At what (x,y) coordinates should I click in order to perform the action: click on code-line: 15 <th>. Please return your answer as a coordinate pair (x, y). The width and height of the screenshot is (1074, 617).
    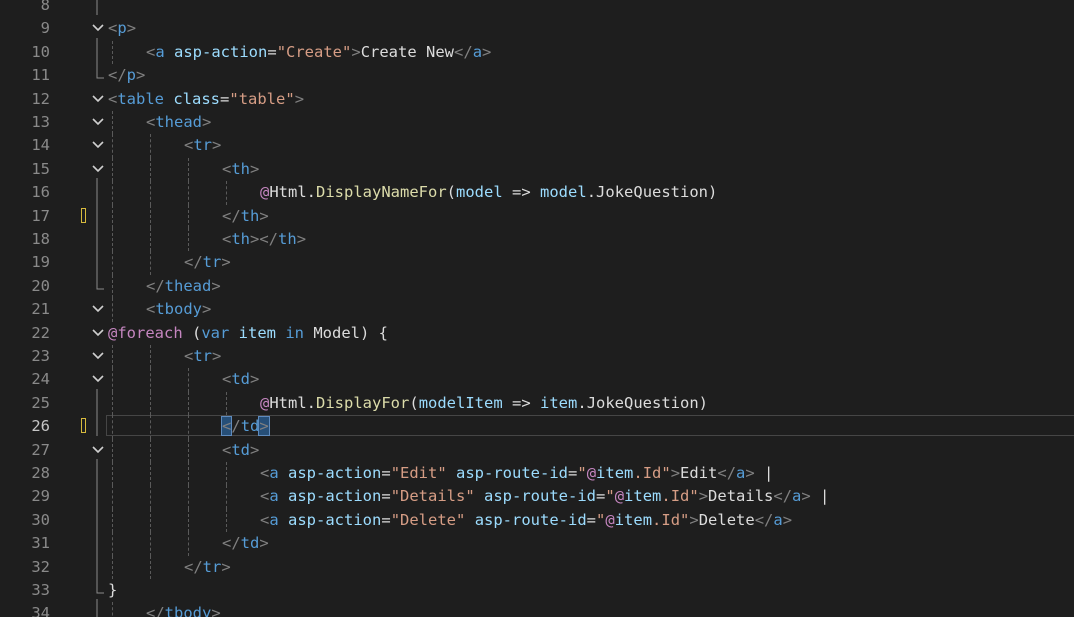
    Looking at the image, I should click on (537, 169).